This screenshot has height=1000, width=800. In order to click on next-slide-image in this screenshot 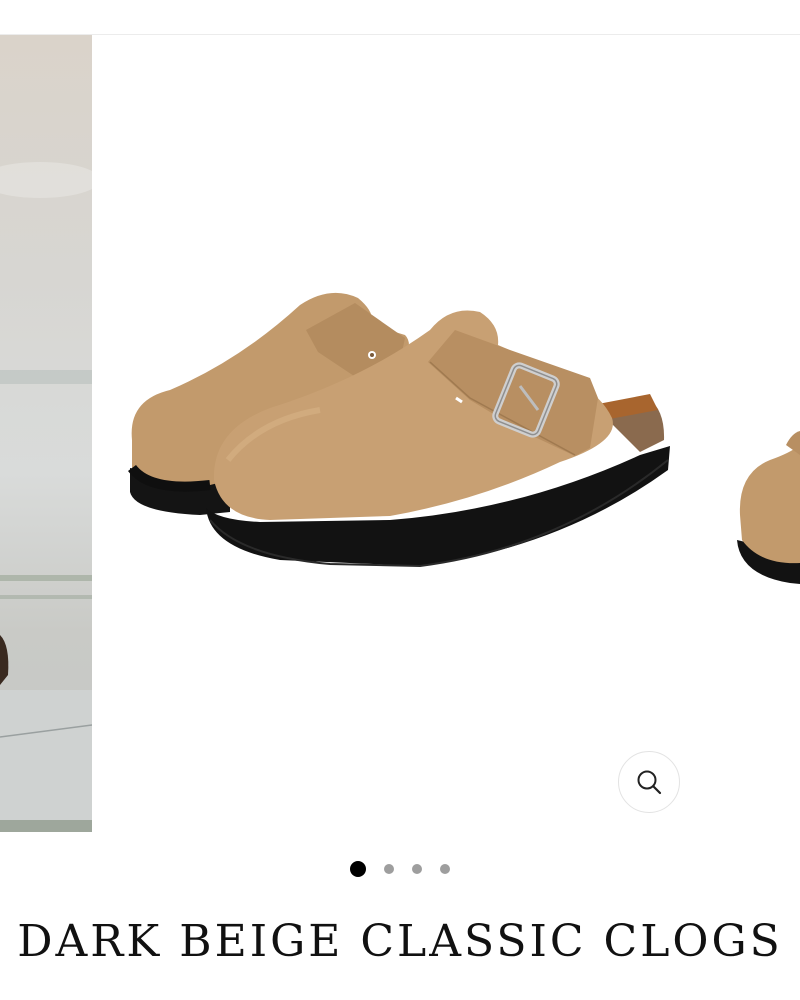, I will do `click(765, 495)`.